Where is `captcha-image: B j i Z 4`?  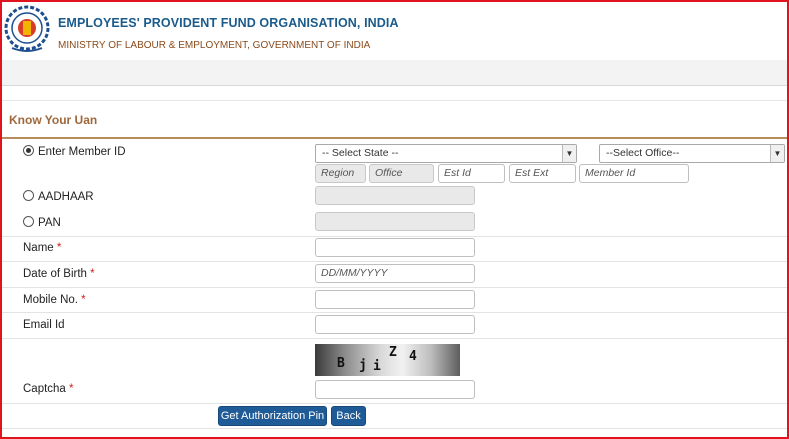 captcha-image: B j i Z 4 is located at coordinates (387, 360).